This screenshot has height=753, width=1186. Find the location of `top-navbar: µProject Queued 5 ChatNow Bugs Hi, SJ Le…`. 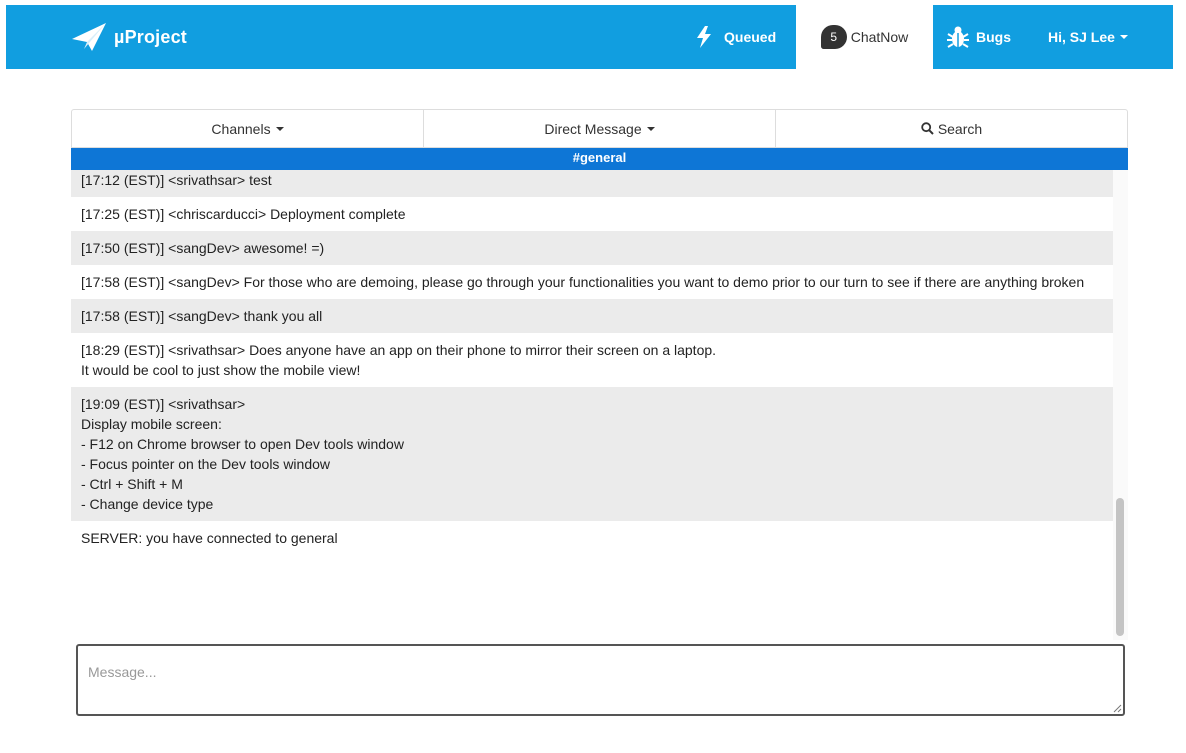

top-navbar: µProject Queued 5 ChatNow Bugs Hi, SJ Le… is located at coordinates (589, 37).